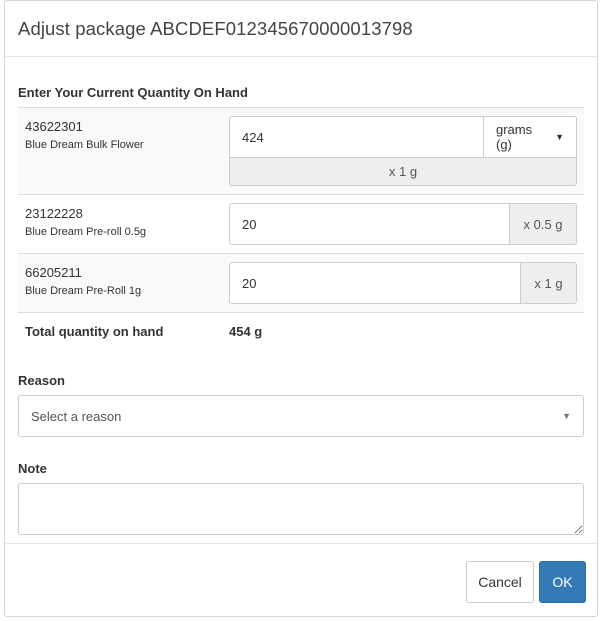 This screenshot has height=621, width=603. Describe the element at coordinates (76, 416) in the screenshot. I see `reason-select-placeholder: Select a reason` at that location.